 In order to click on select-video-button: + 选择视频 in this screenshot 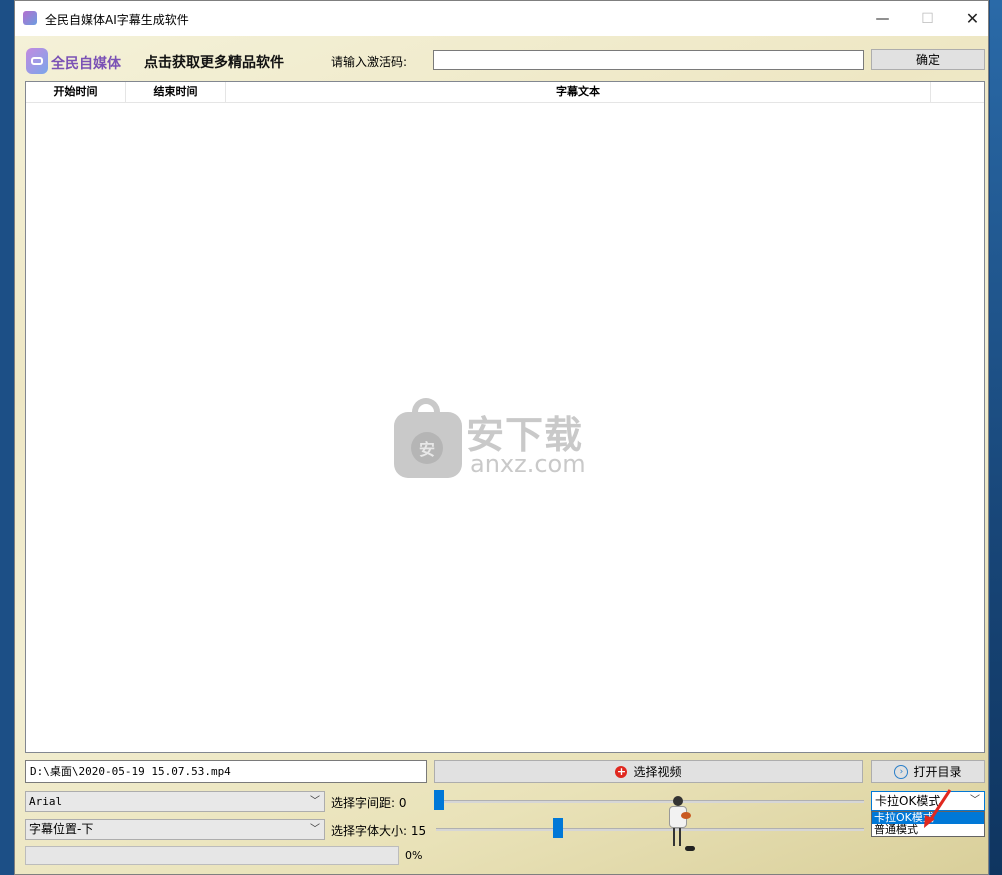, I will do `click(648, 771)`.